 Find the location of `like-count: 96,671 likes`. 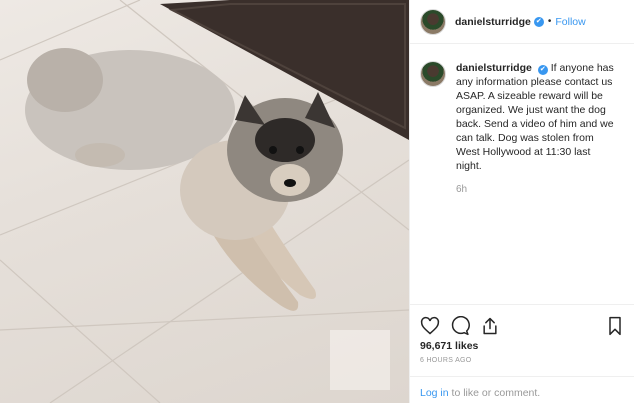

like-count: 96,671 likes is located at coordinates (449, 346).